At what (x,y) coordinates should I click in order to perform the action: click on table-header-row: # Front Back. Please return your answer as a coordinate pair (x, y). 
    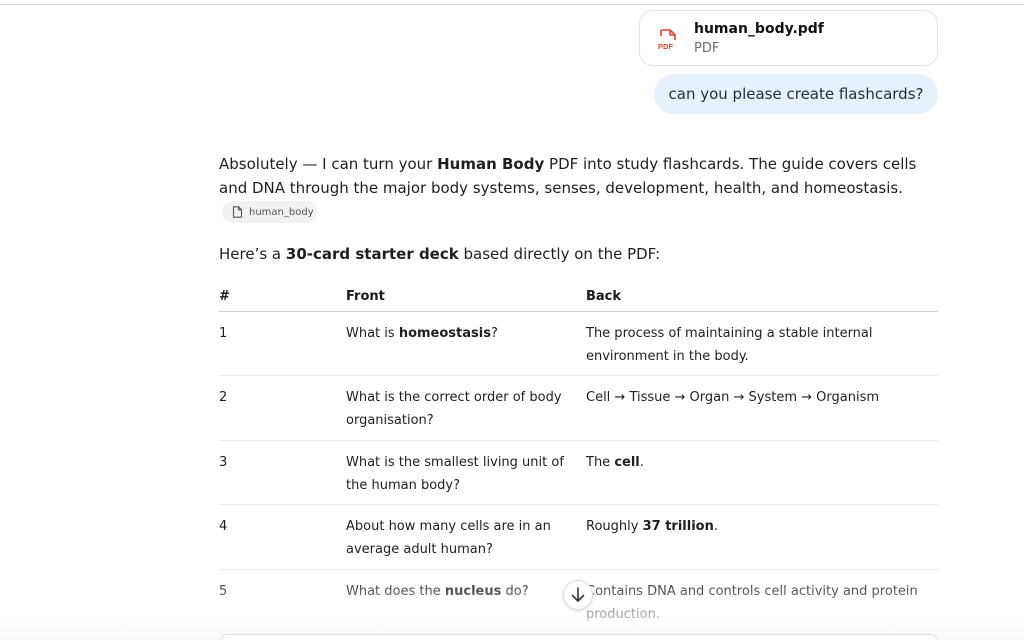
    Looking at the image, I should click on (578, 297).